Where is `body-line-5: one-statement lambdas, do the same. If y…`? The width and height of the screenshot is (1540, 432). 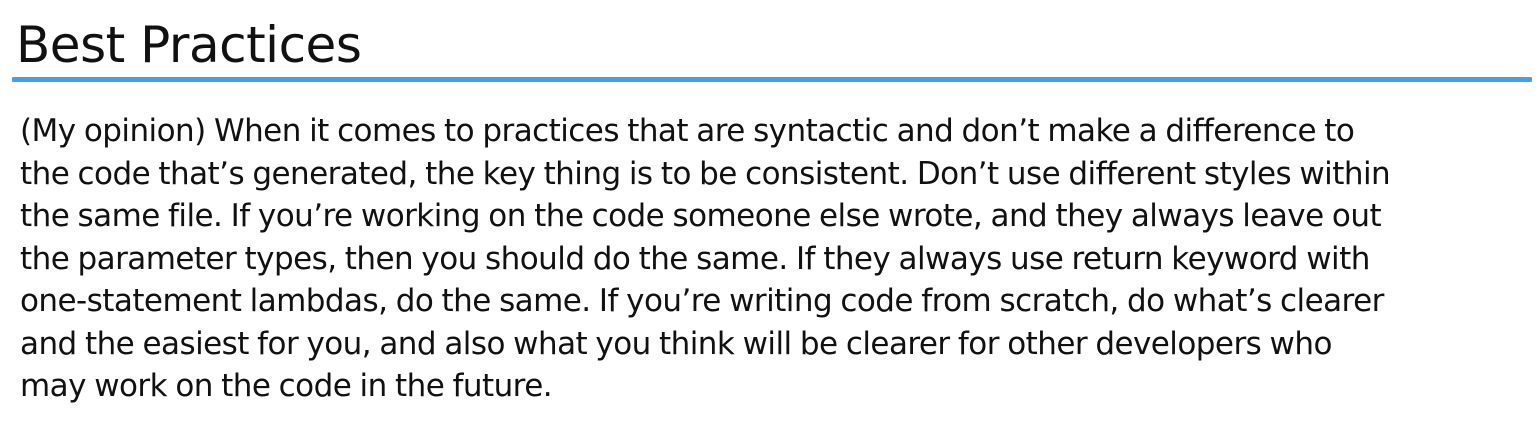
body-line-5: one-statement lambdas, do the same. If y… is located at coordinates (702, 301).